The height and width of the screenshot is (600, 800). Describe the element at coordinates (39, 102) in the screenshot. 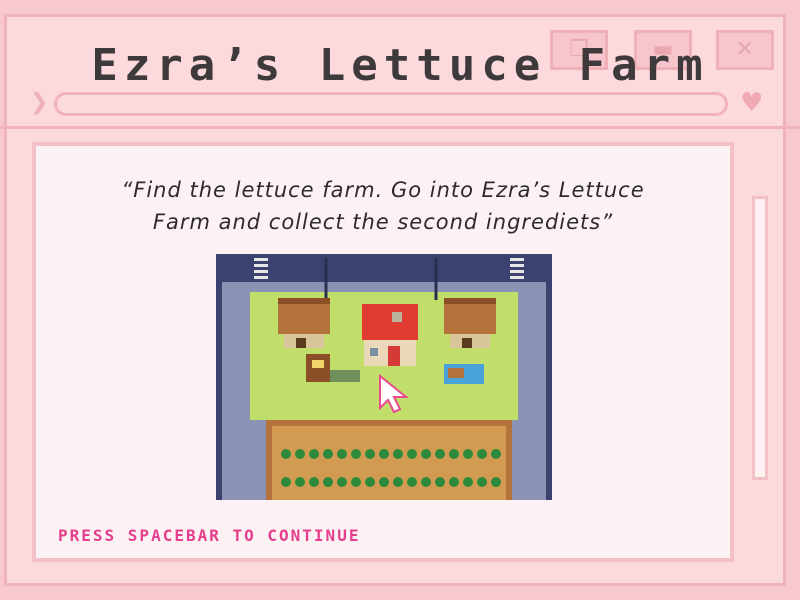

I see `forward-arrow-icon: ❯` at that location.